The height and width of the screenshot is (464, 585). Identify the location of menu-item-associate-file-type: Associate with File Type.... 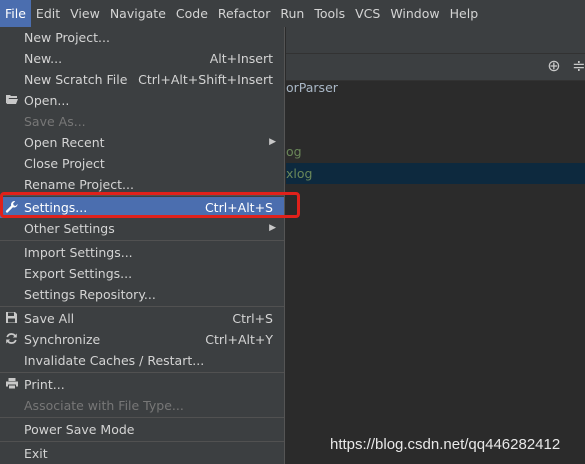
(104, 405).